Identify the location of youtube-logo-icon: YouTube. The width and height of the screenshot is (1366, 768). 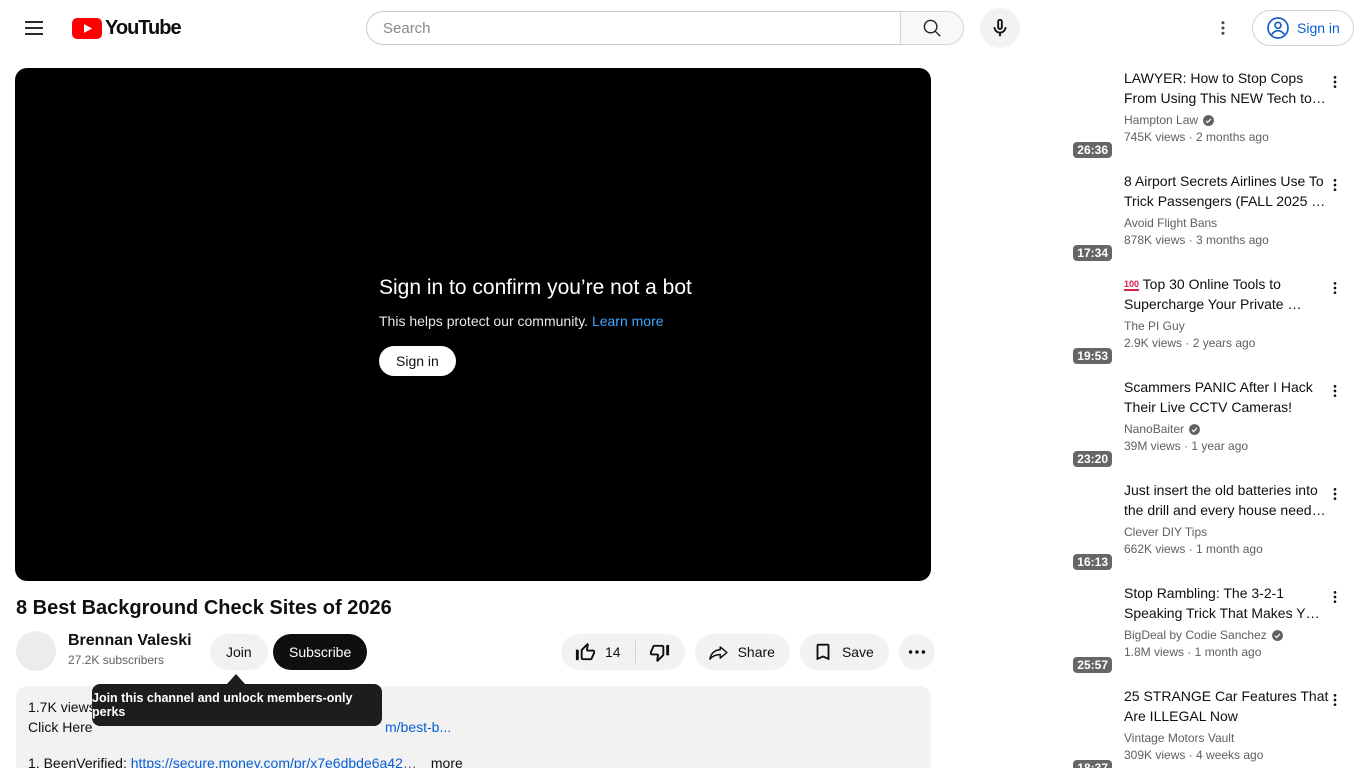
(127, 28).